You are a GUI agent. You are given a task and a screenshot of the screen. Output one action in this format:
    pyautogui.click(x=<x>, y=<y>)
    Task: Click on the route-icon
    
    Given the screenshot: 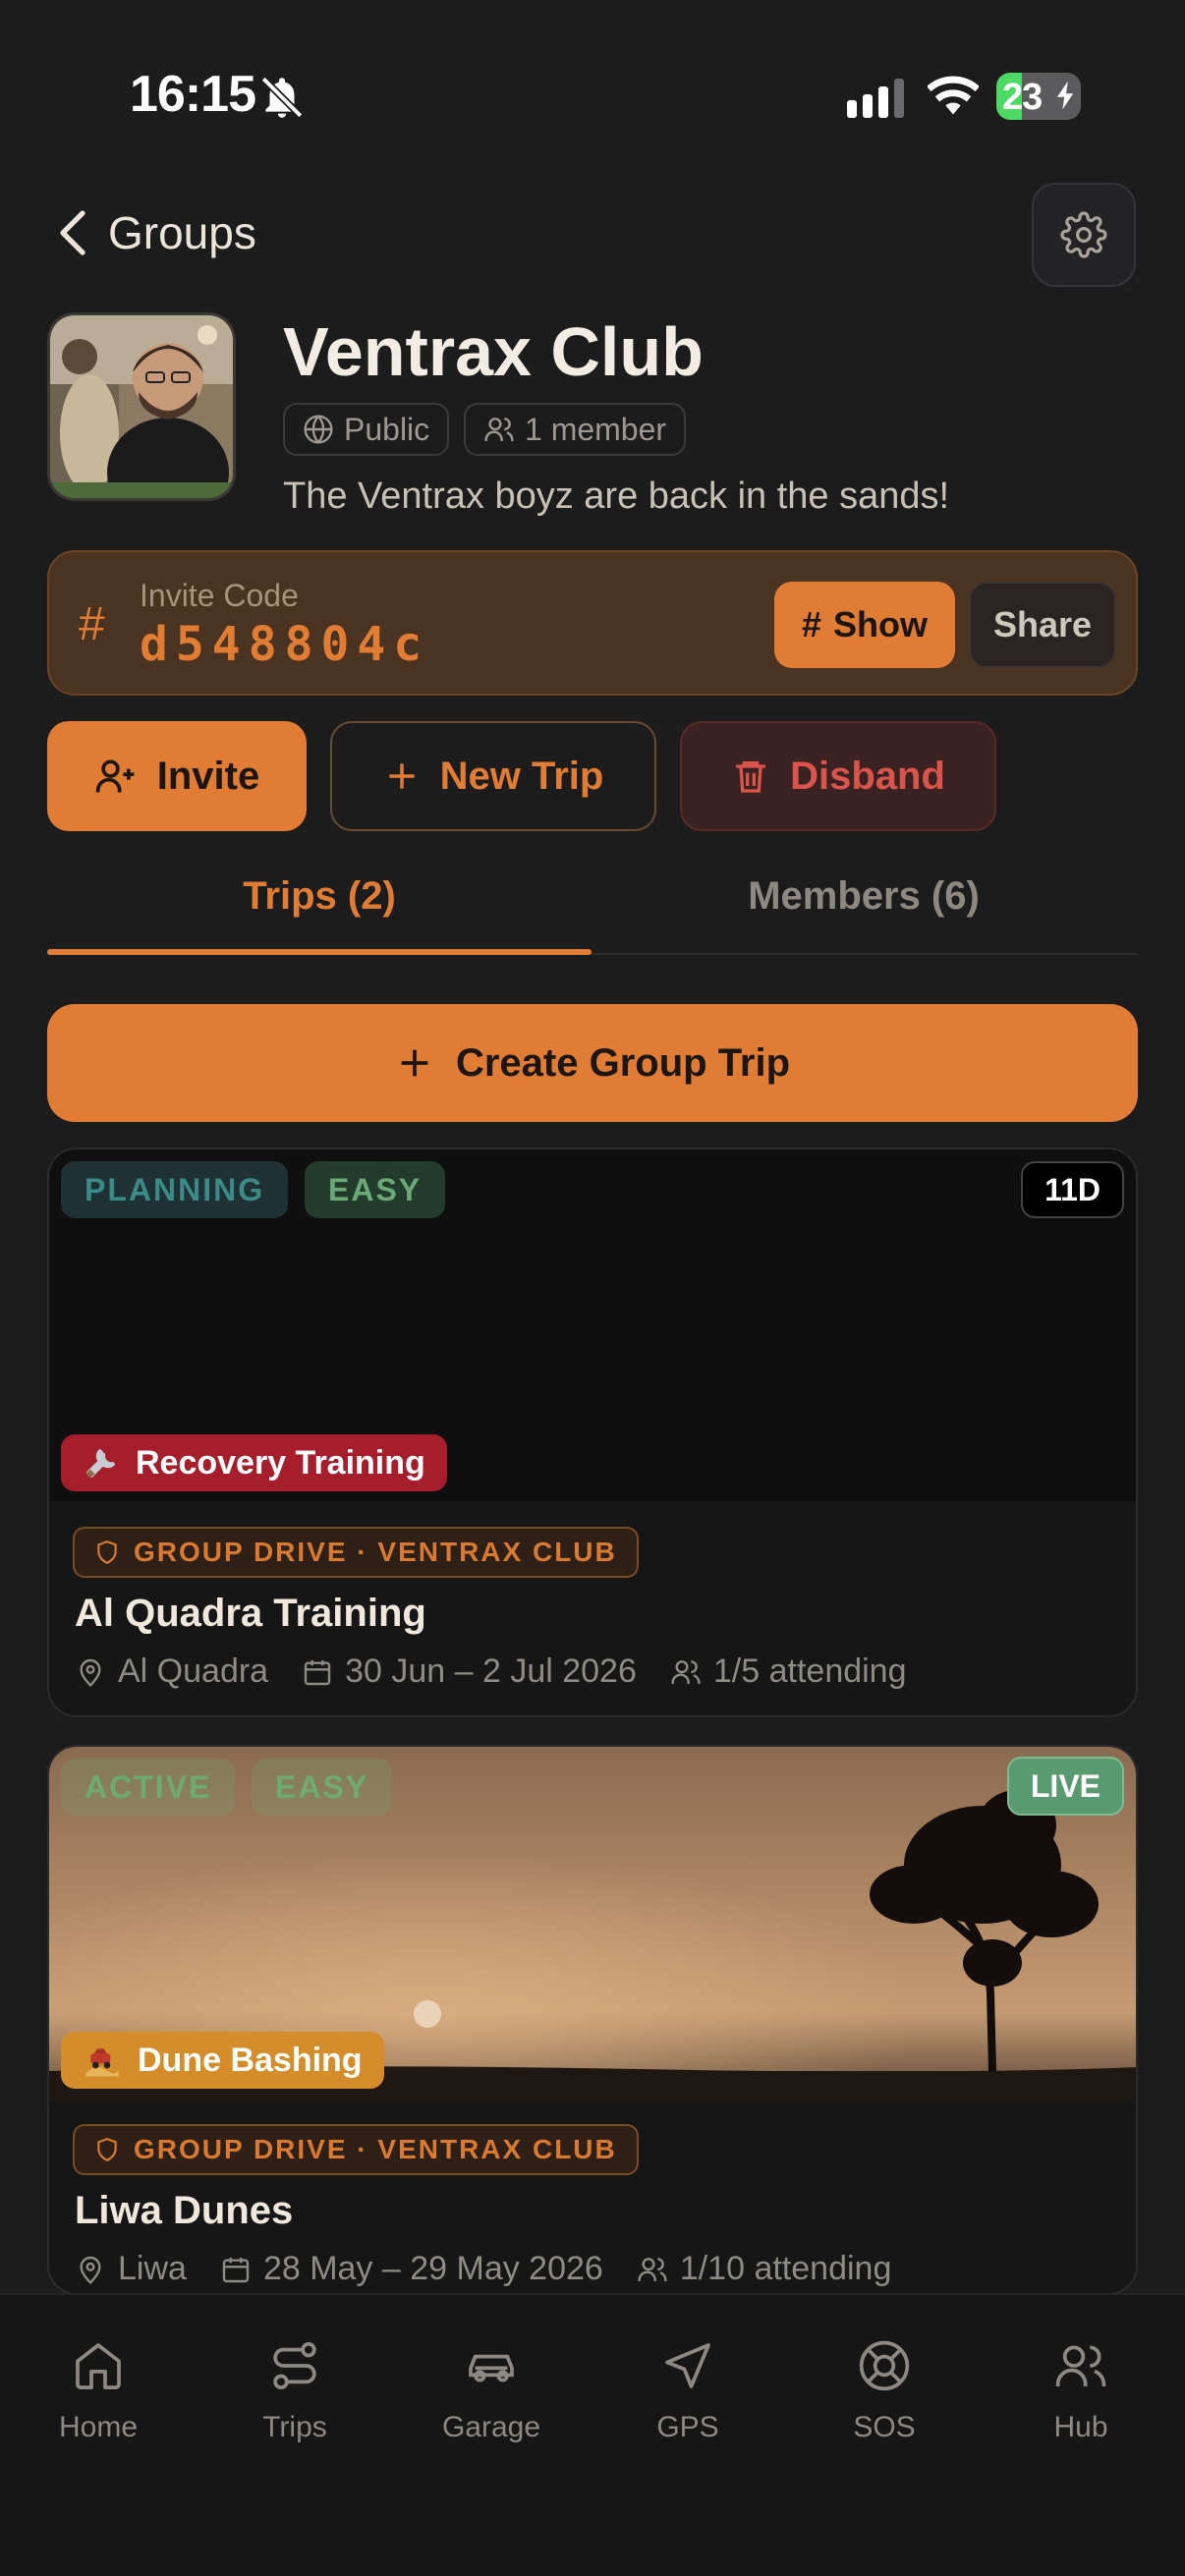 What is the action you would take?
    pyautogui.click(x=294, y=2365)
    